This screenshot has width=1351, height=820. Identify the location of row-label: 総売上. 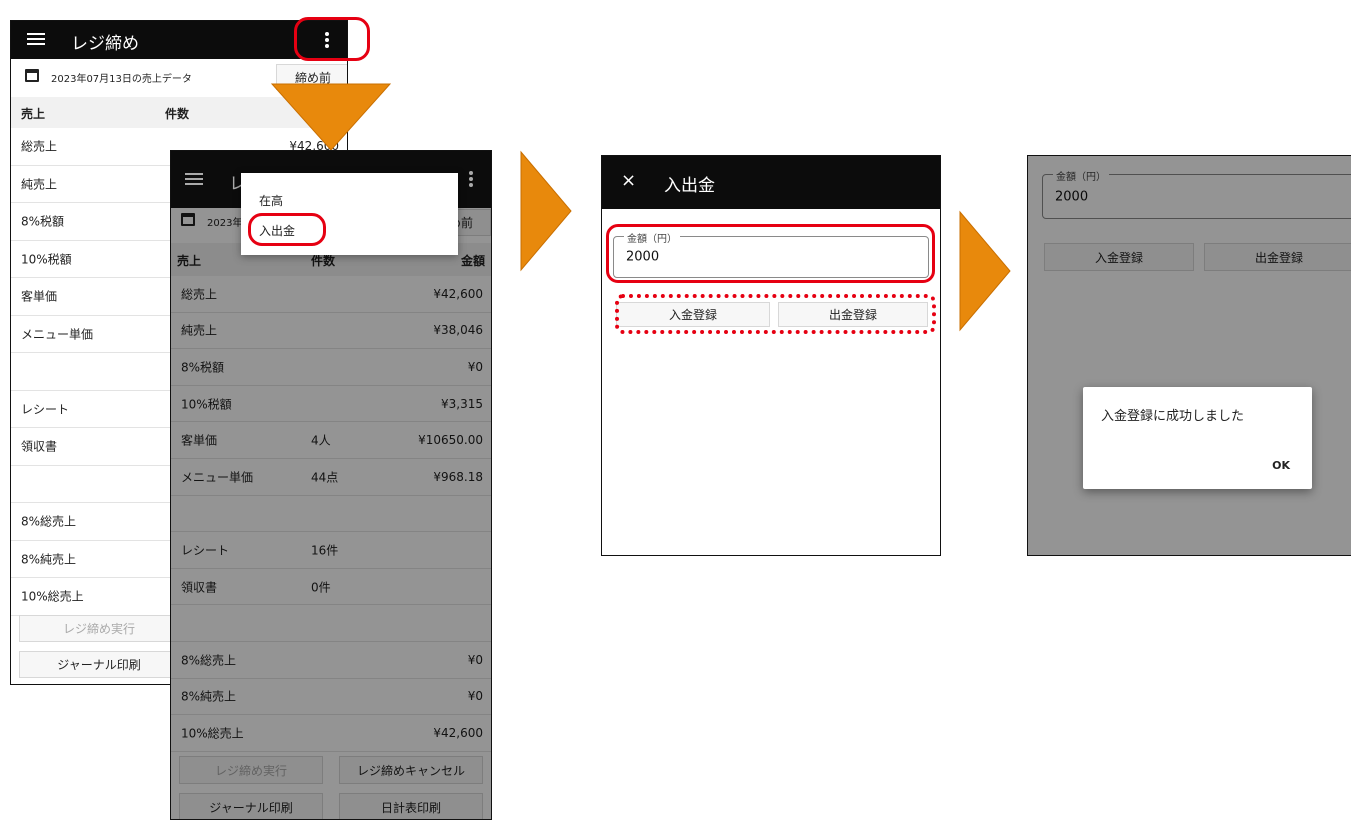
(39, 146).